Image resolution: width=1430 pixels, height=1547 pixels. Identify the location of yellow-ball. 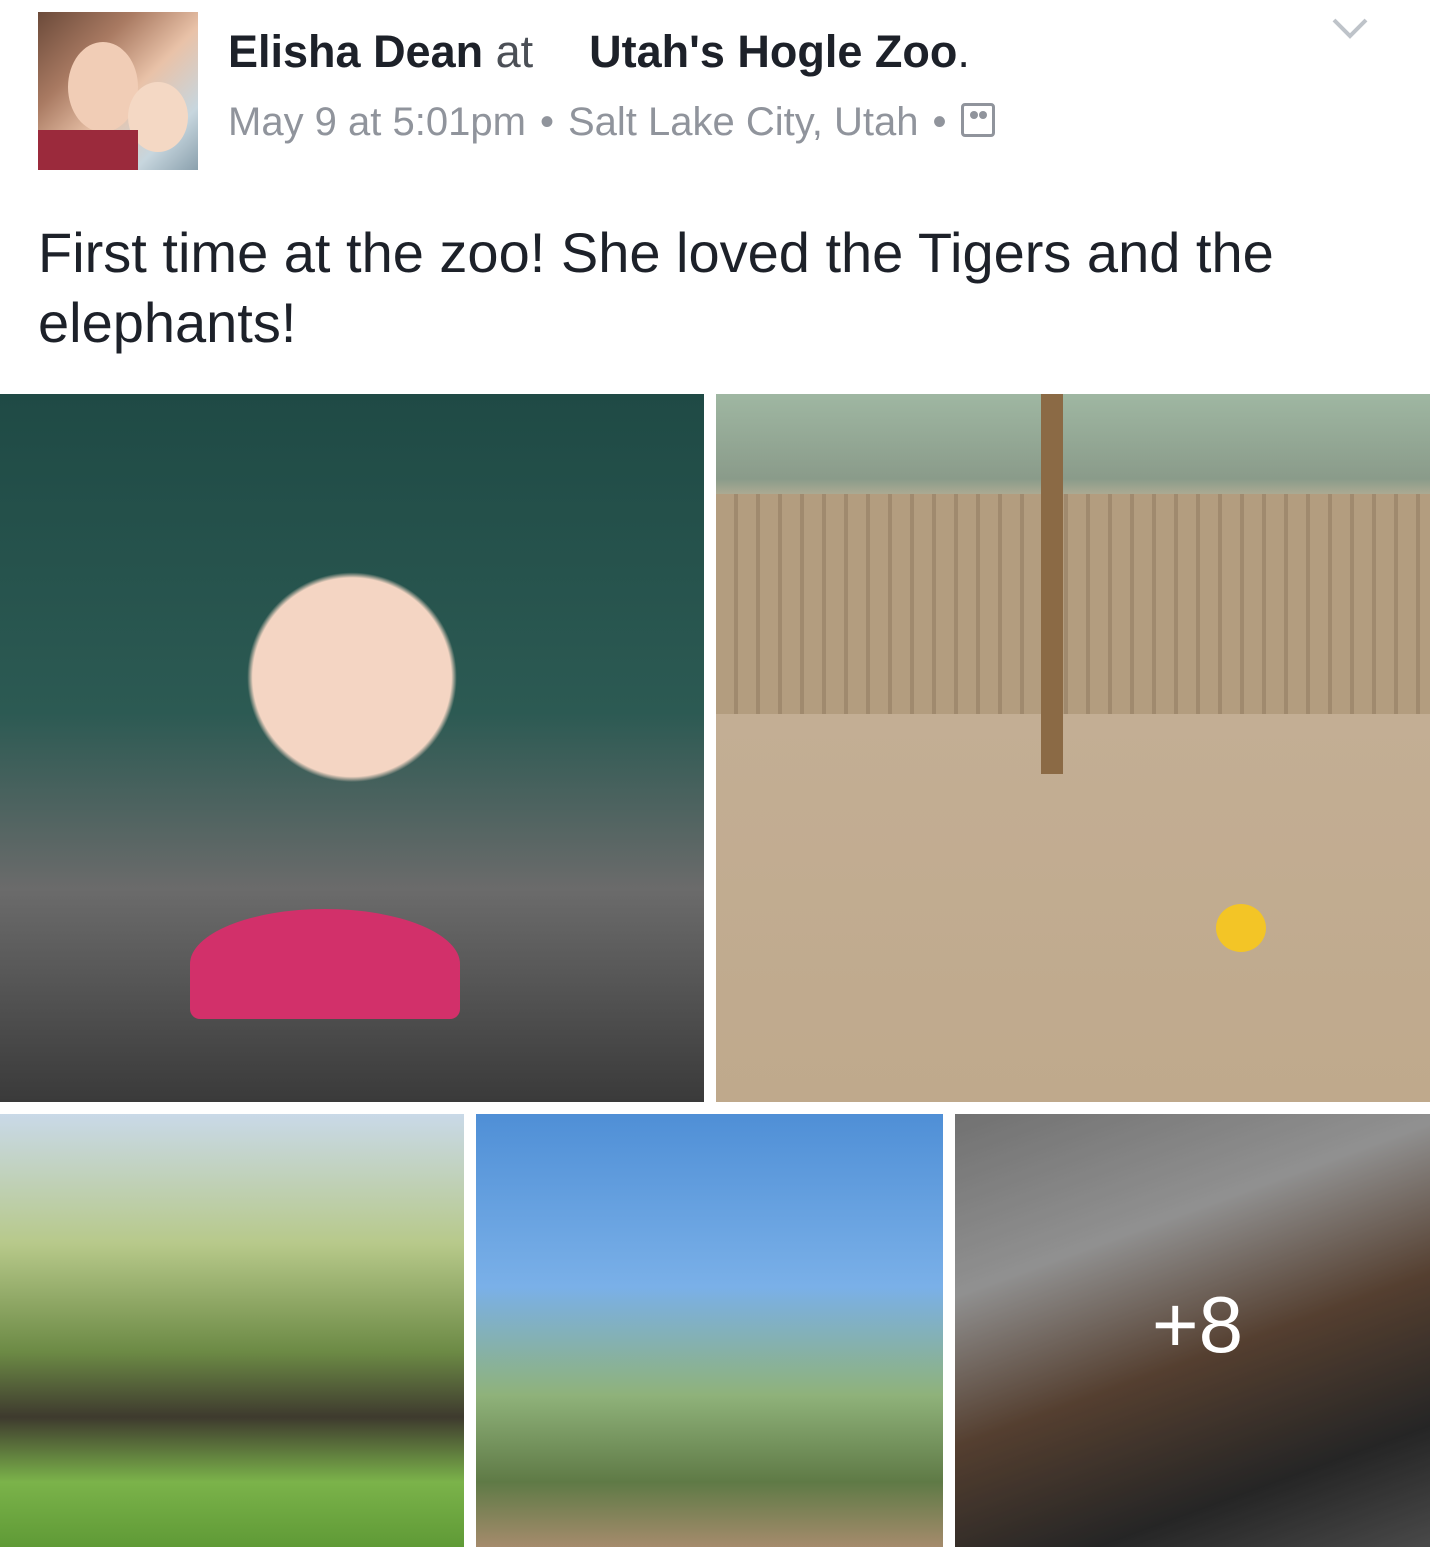
(1241, 928).